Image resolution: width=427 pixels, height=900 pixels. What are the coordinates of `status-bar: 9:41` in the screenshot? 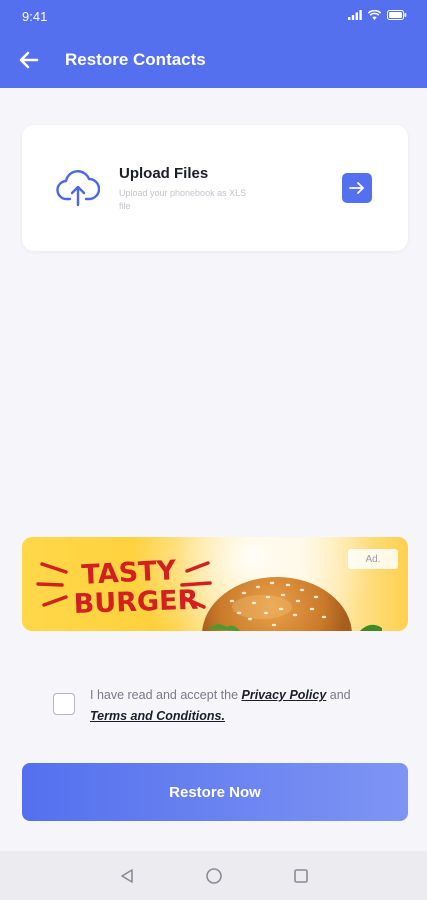 It's located at (213, 16).